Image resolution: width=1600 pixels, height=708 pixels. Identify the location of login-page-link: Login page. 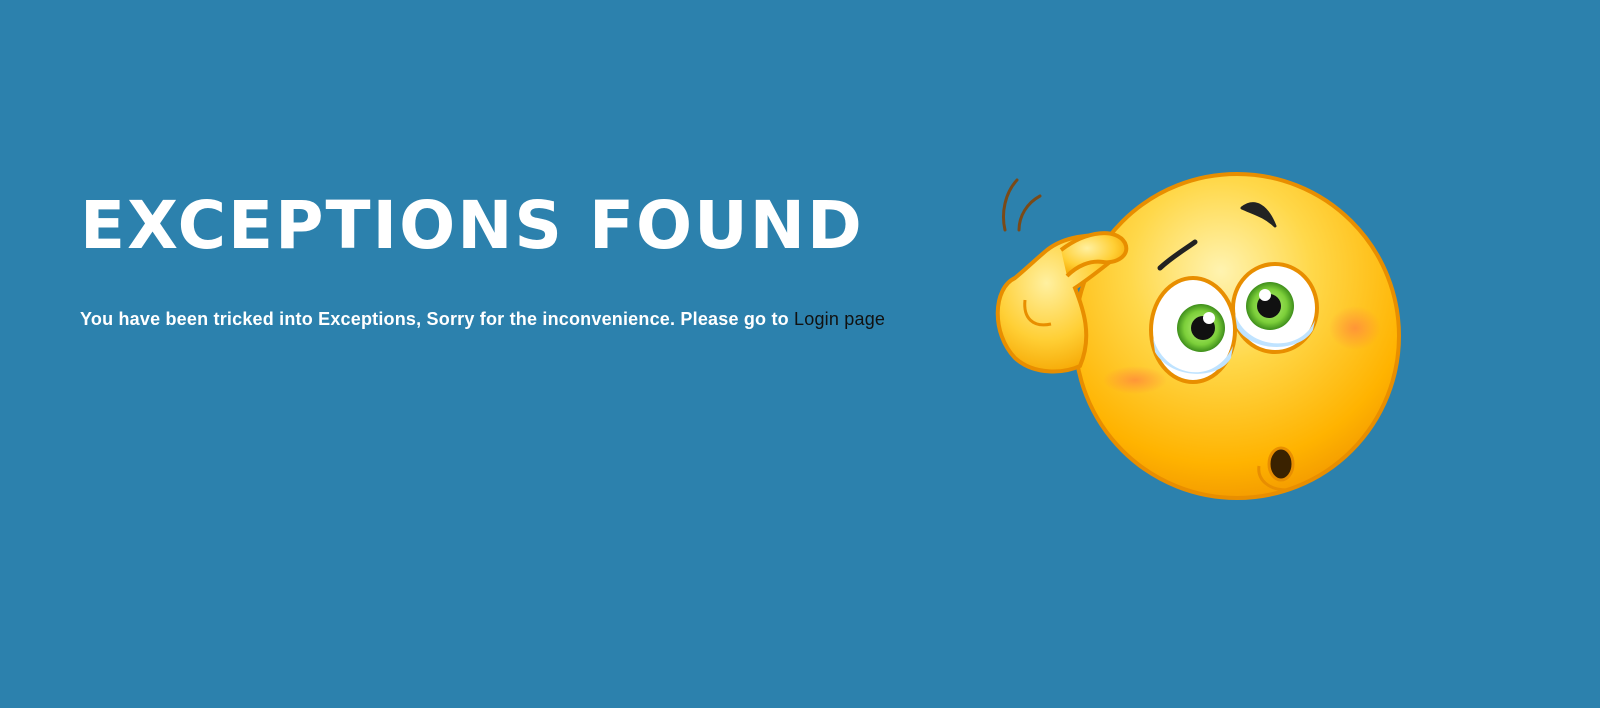
(839, 319).